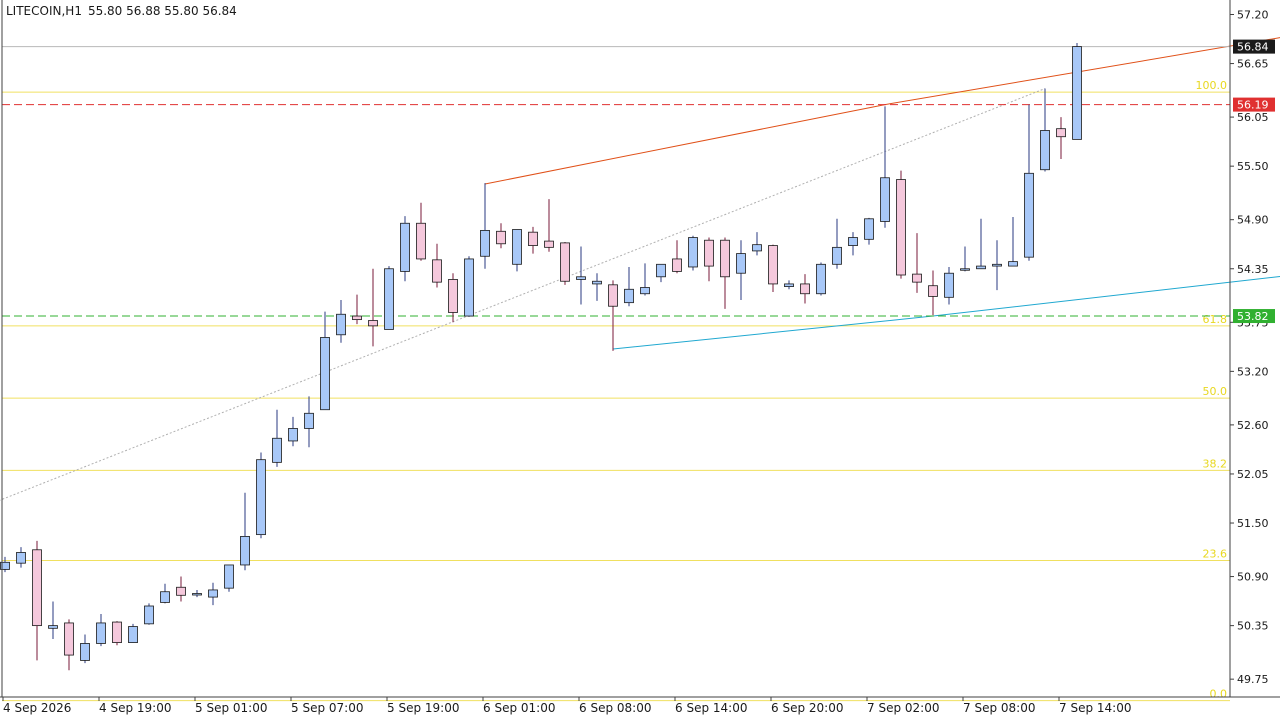 This screenshot has height=720, width=1280. Describe the element at coordinates (1215, 391) in the screenshot. I see `fib-label: 50.0` at that location.